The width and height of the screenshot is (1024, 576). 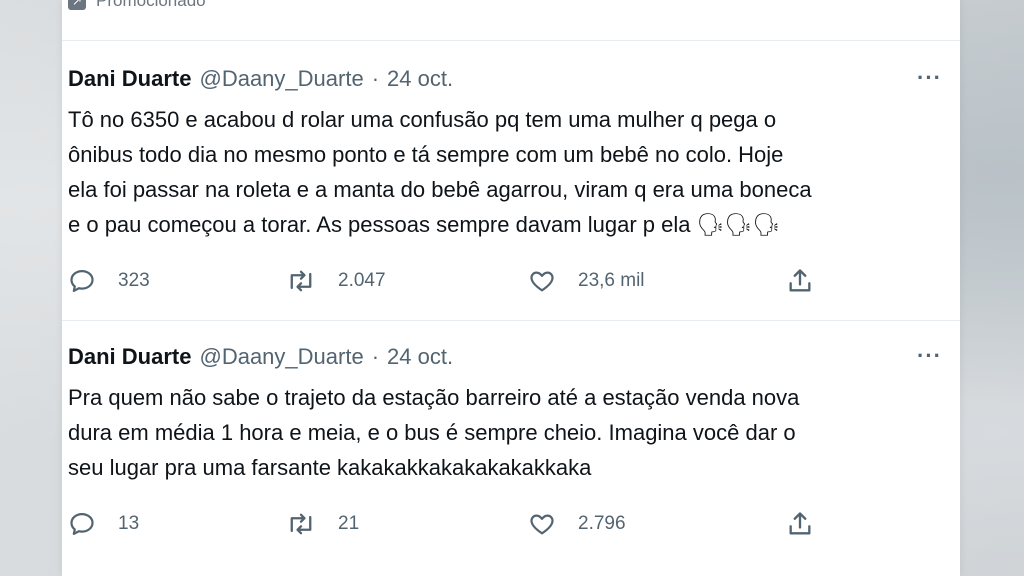 What do you see at coordinates (611, 280) in the screenshot?
I see `like-count: 23,6 mil` at bounding box center [611, 280].